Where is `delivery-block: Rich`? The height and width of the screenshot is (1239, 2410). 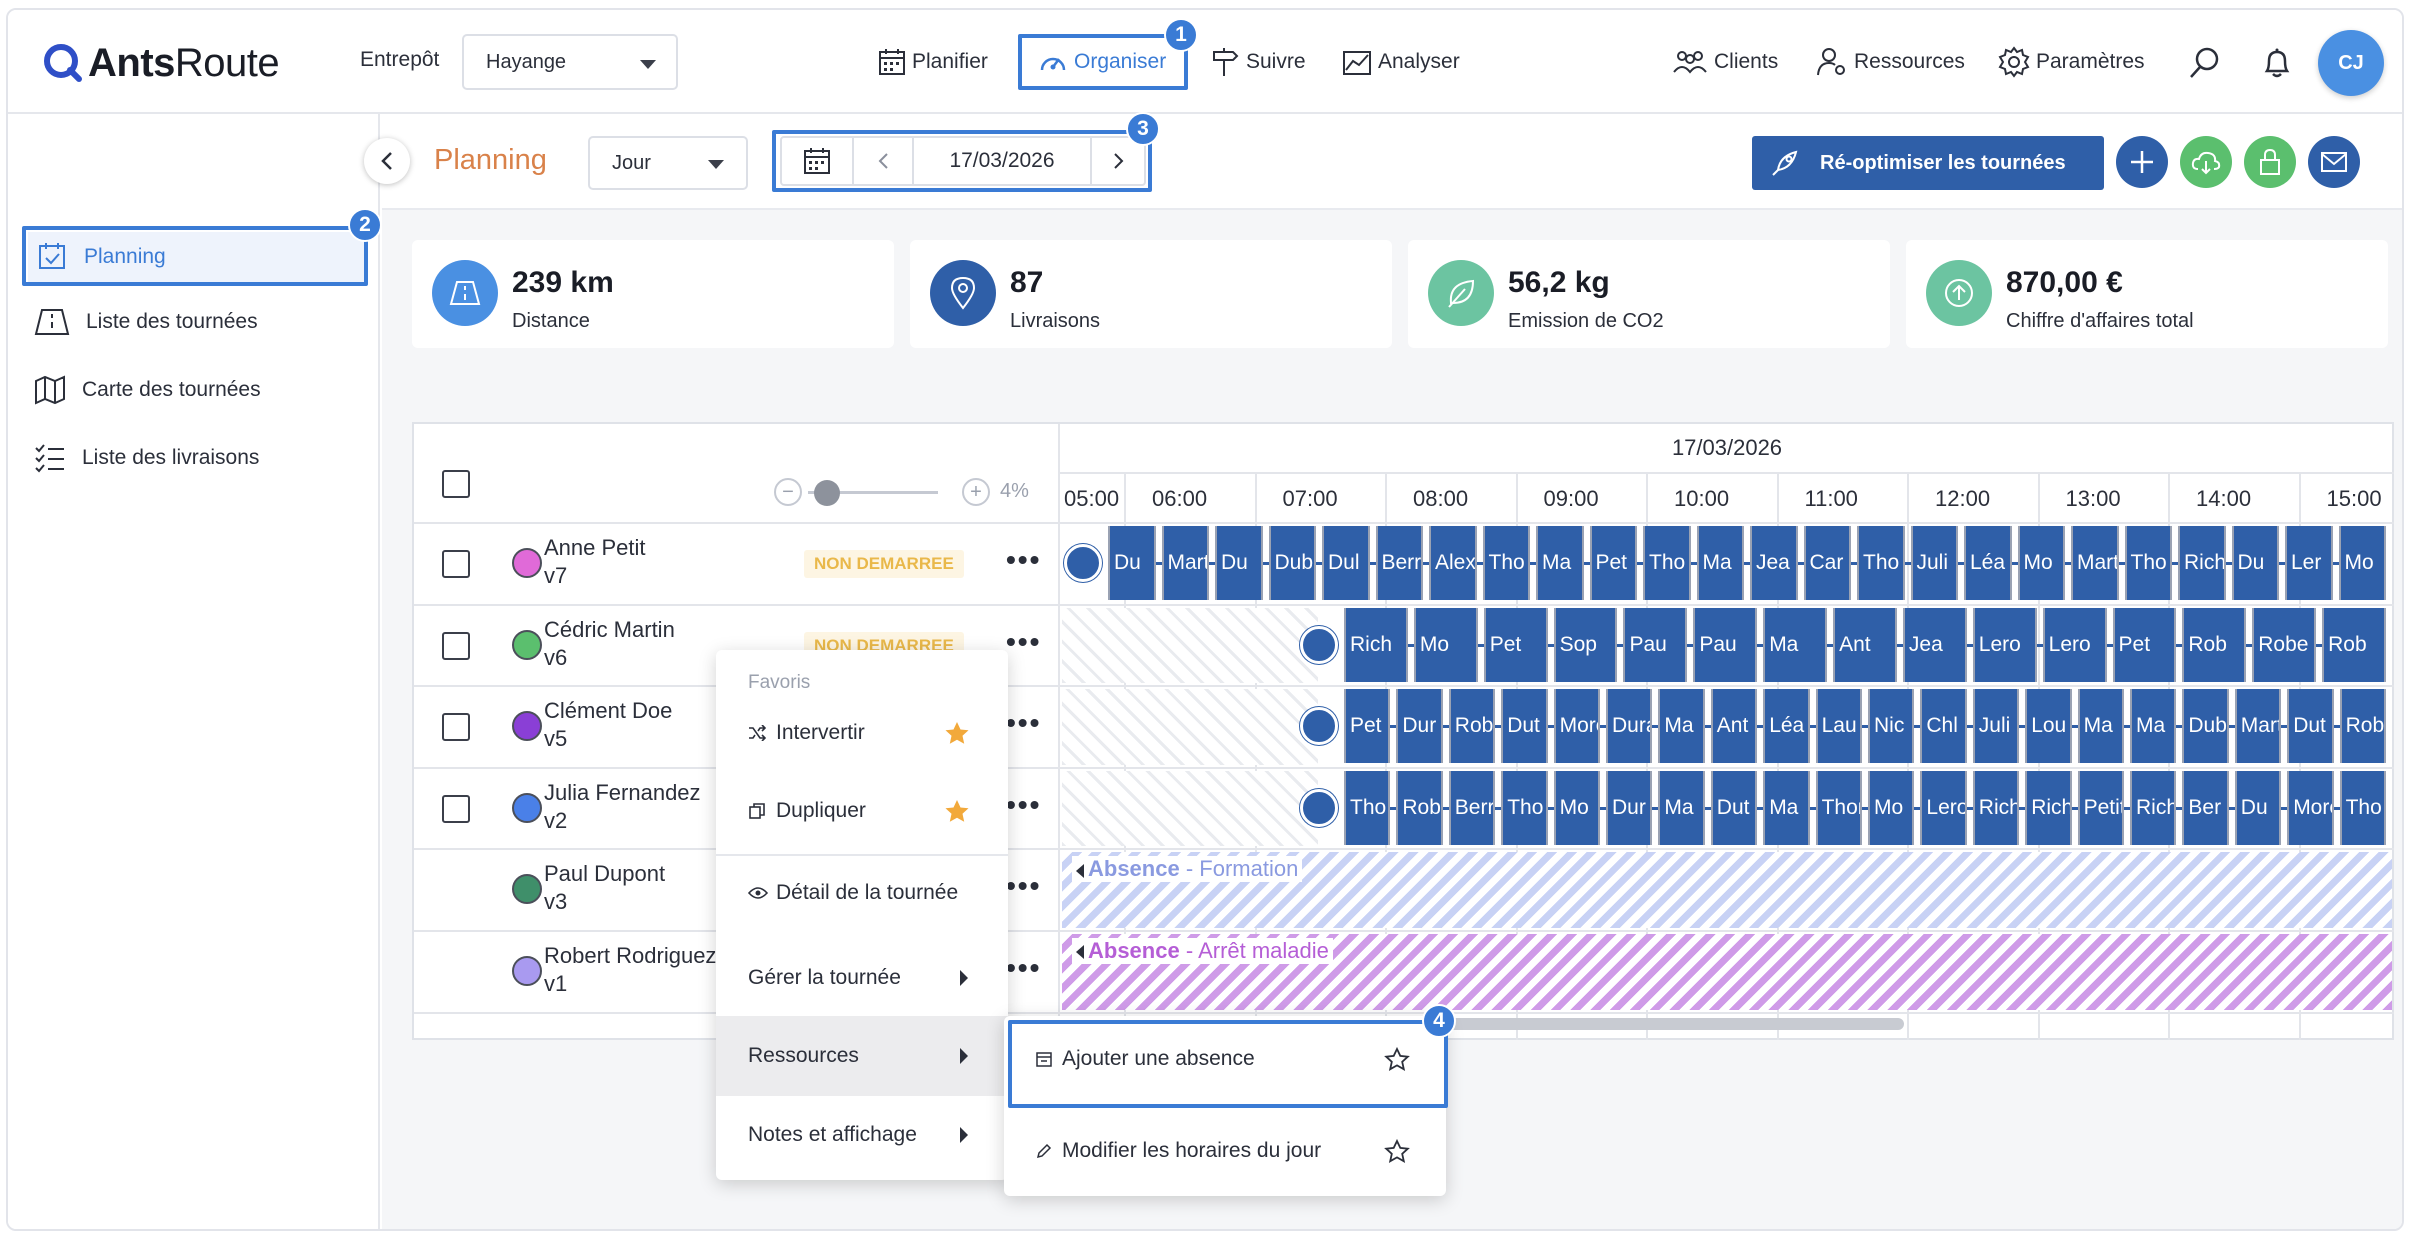
delivery-block: Rich is located at coordinates (2048, 807).